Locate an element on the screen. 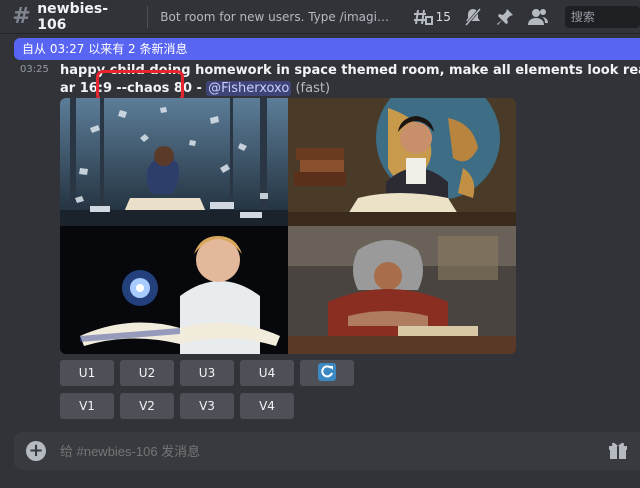  members-icon is located at coordinates (538, 17).